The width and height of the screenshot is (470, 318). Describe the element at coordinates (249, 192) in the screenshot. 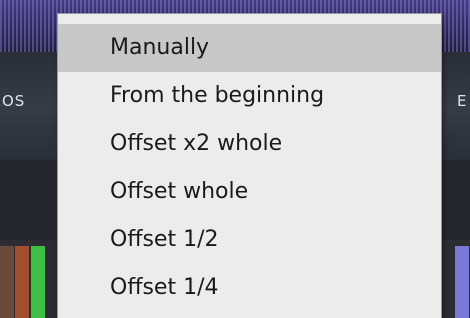

I see `menu-item-offset-whole: Offset whole` at that location.